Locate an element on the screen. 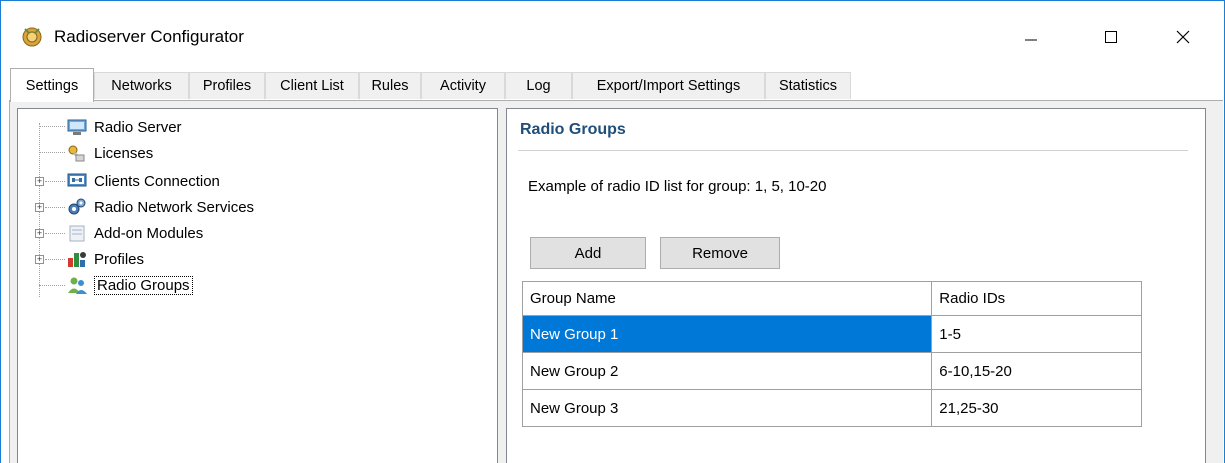 The width and height of the screenshot is (1225, 463). tab-statistics: Statistics is located at coordinates (808, 85).